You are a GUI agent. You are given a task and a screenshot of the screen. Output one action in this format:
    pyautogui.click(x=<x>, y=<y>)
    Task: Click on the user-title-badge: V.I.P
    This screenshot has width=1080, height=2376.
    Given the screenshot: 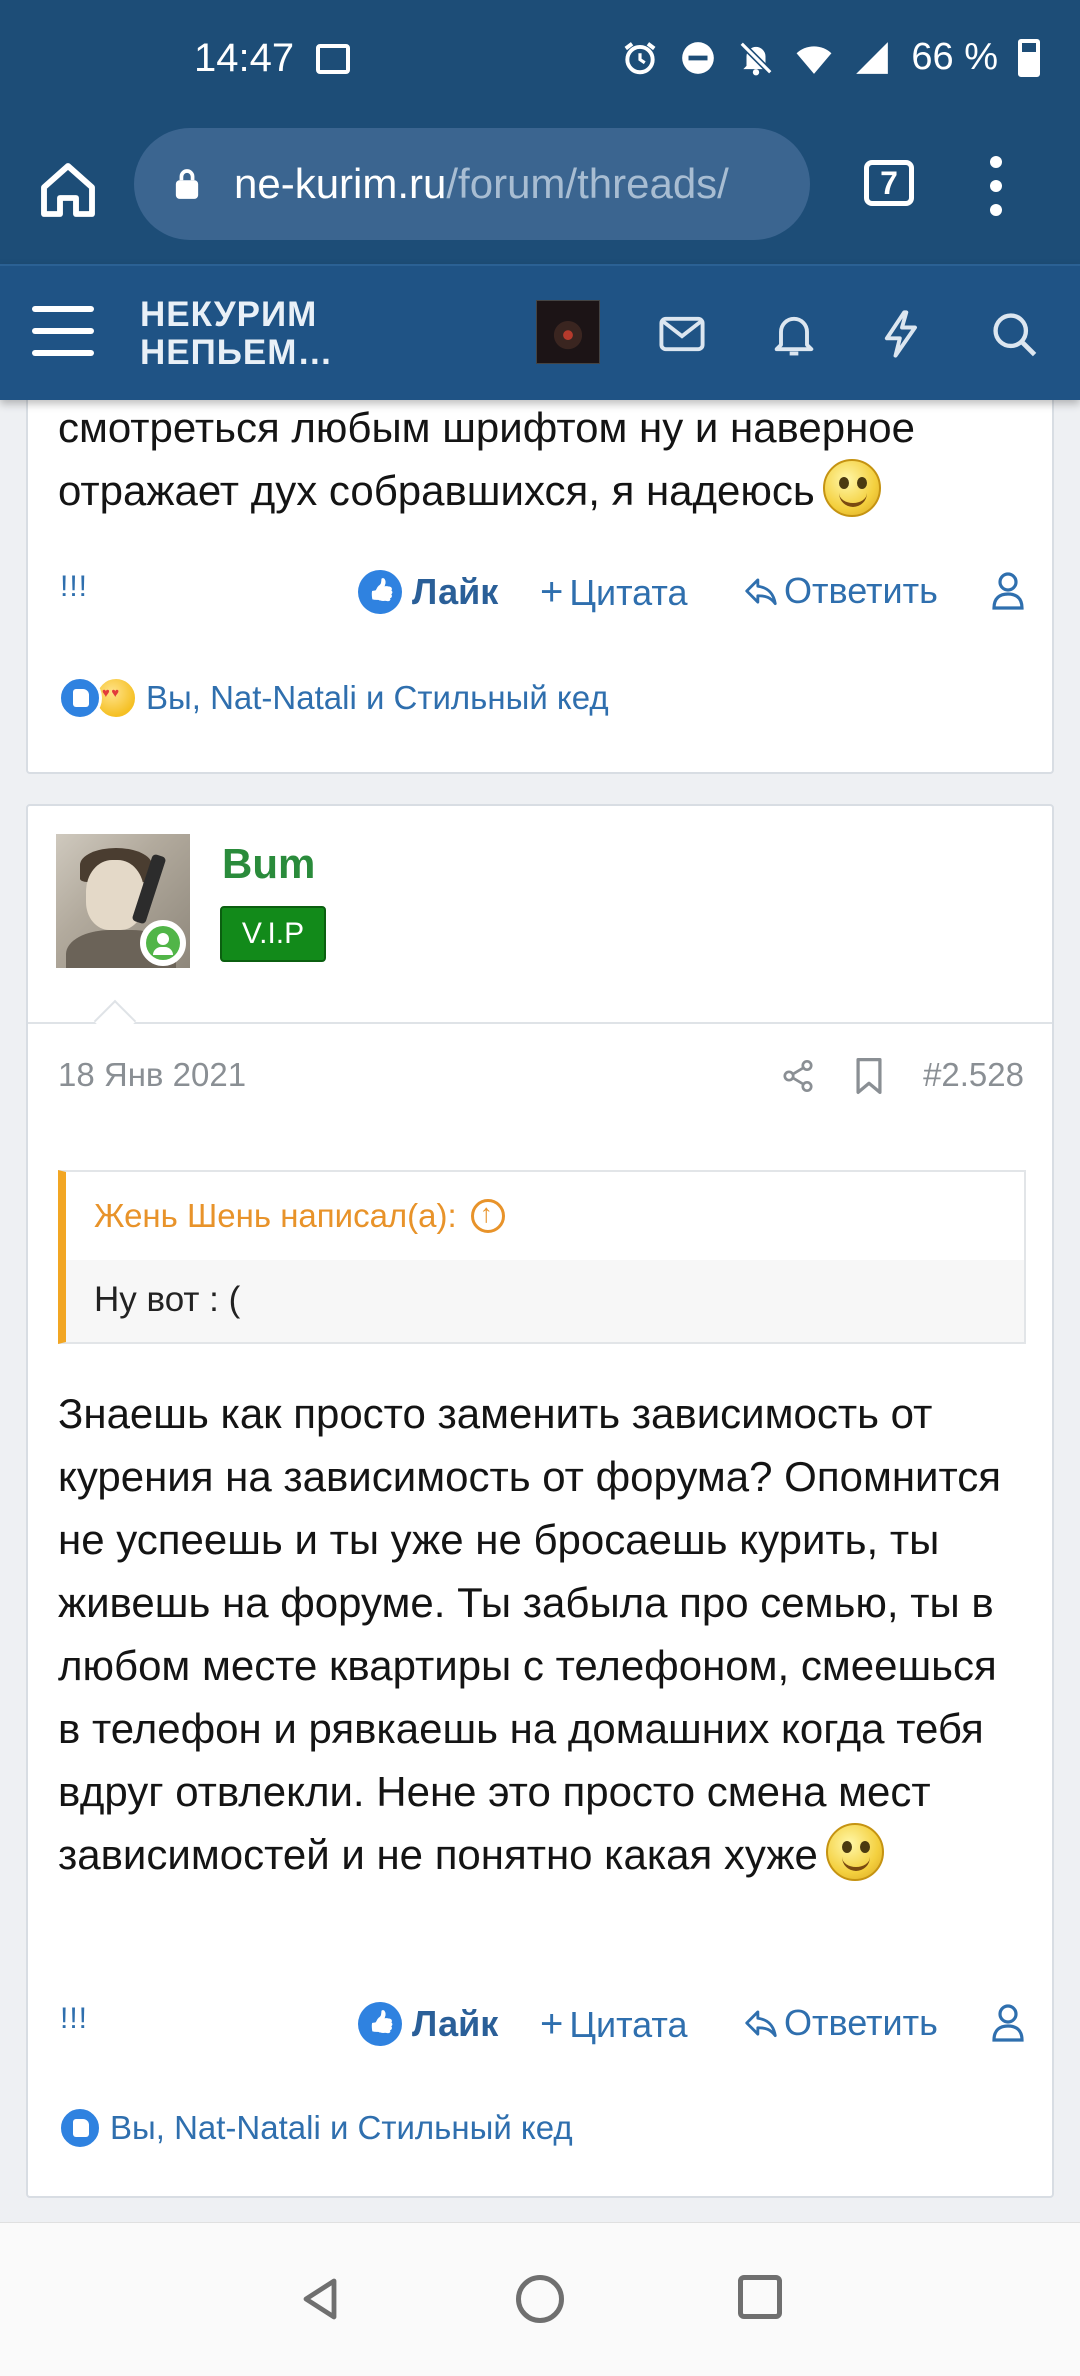 What is the action you would take?
    pyautogui.click(x=273, y=934)
    